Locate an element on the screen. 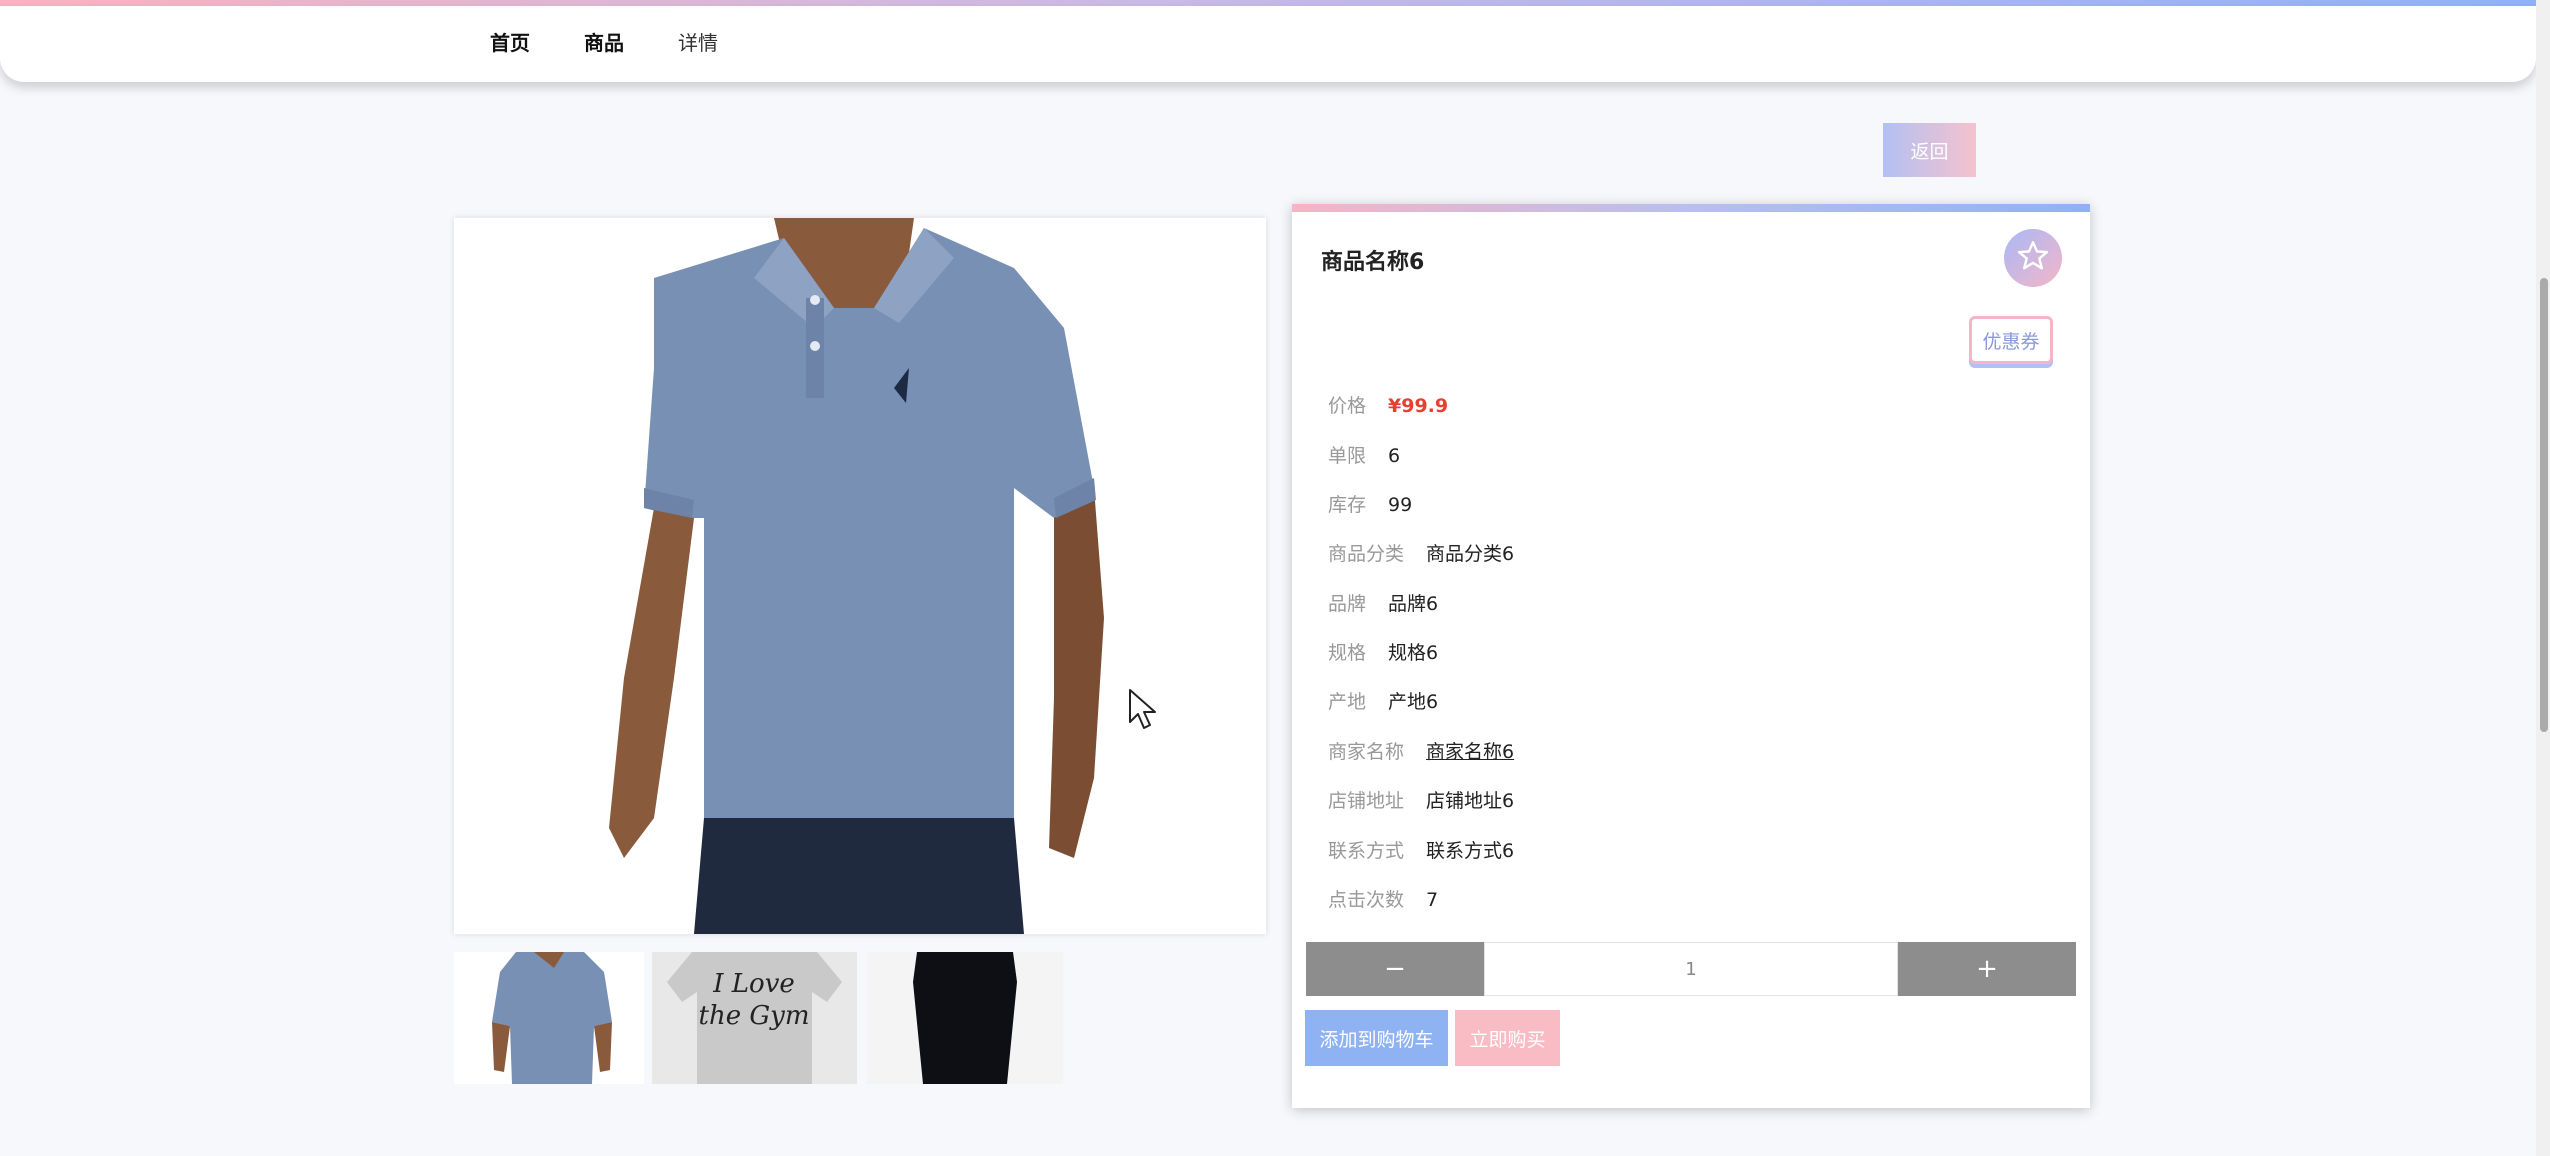  thumbnail-grey-tshirt: I Love the Gym is located at coordinates (754, 1018).